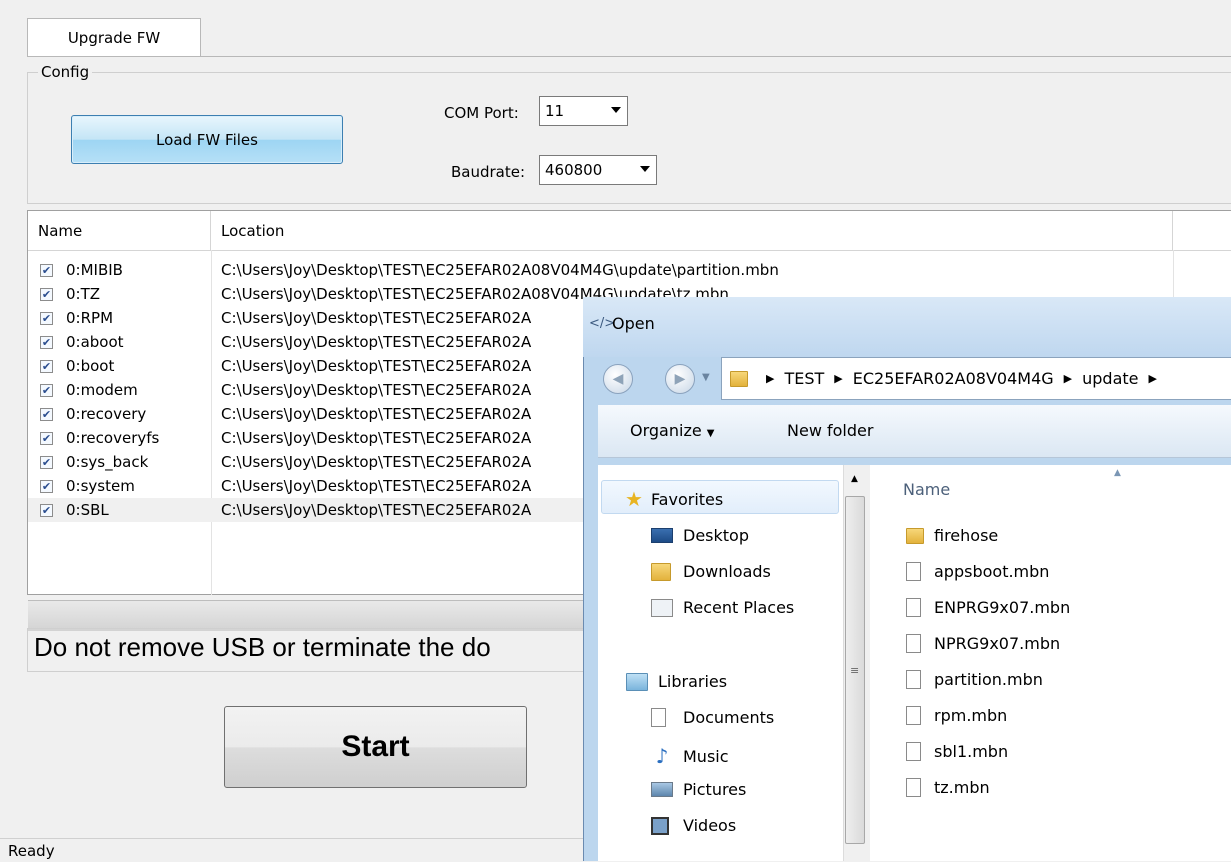  I want to click on file-list-item: sbl1.mbn, so click(957, 751).